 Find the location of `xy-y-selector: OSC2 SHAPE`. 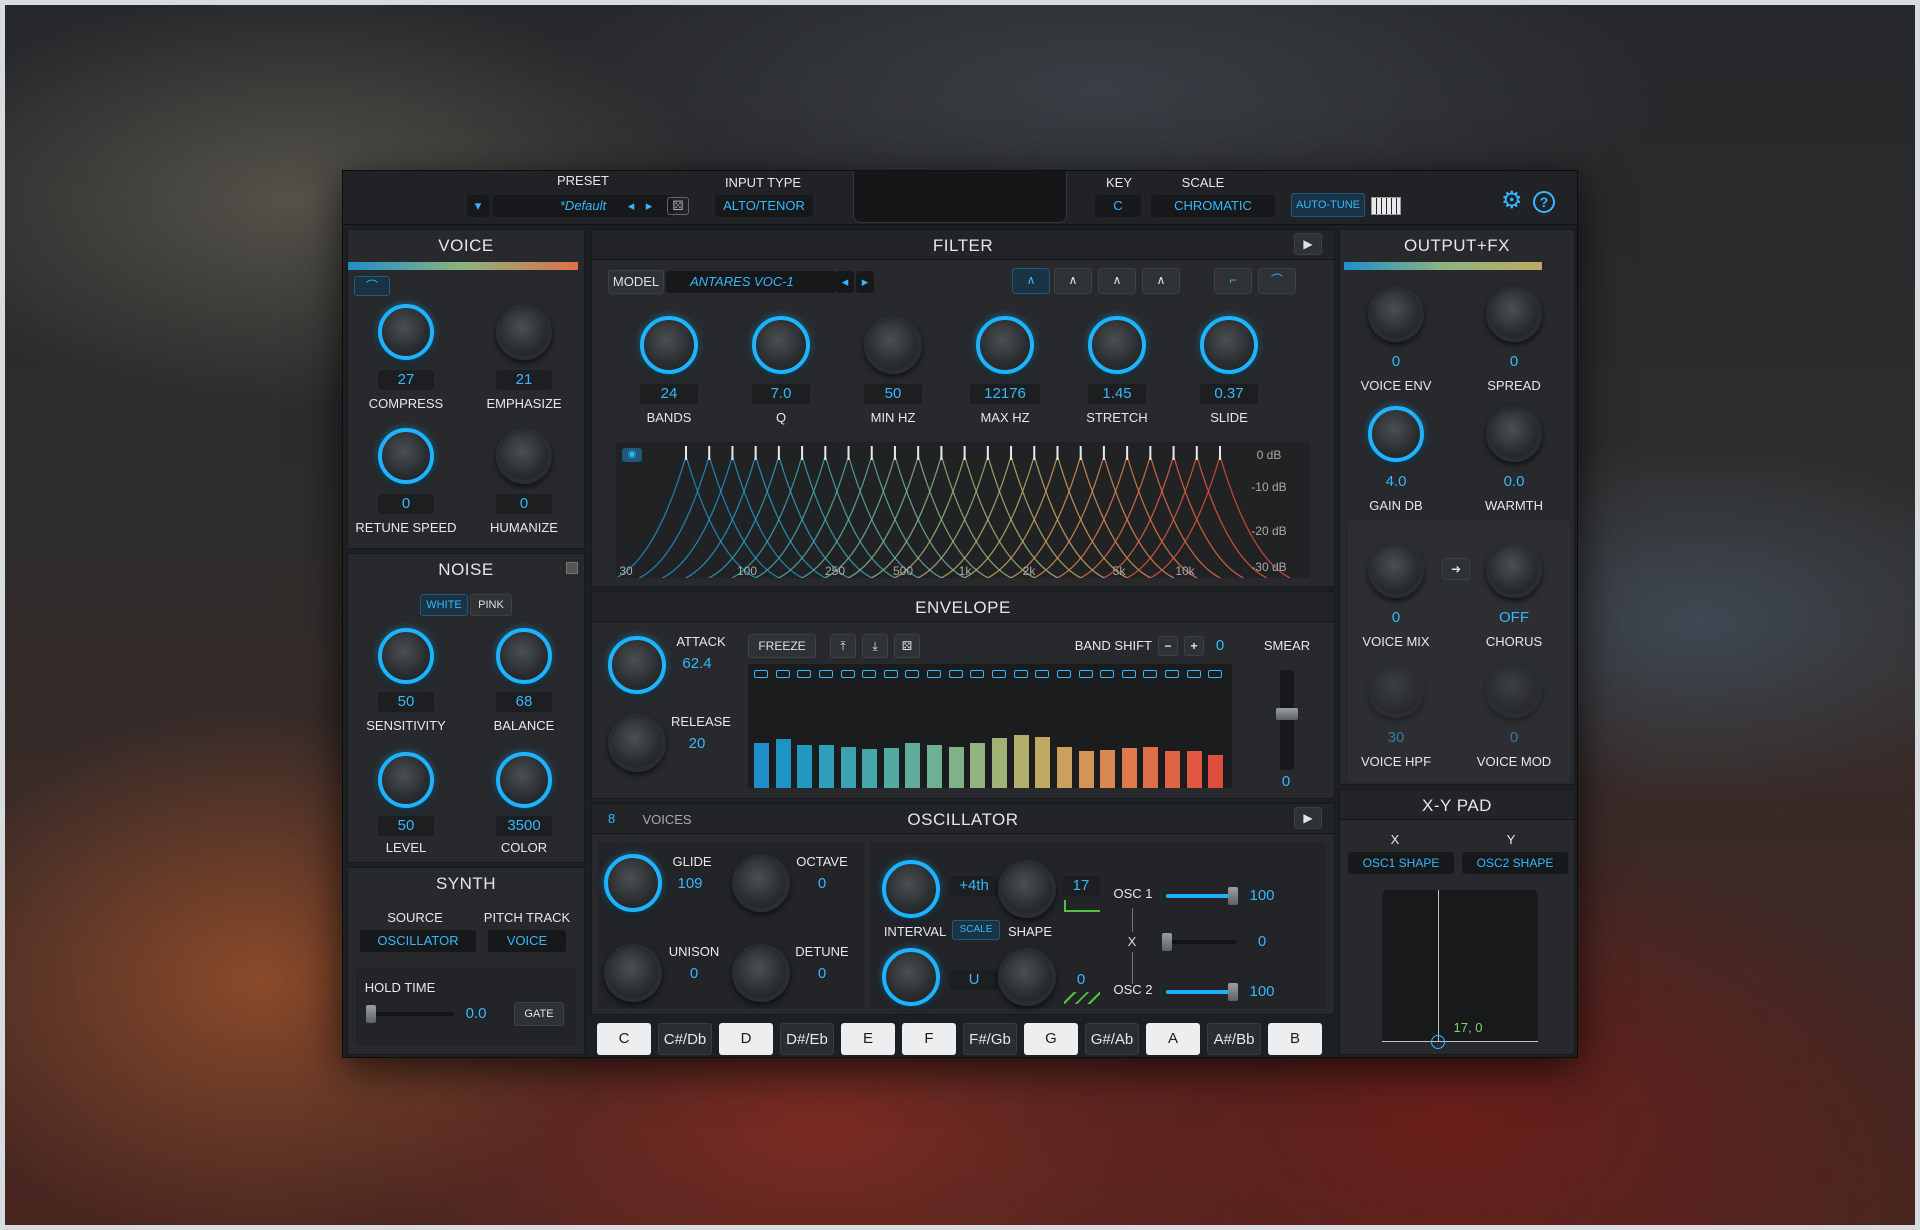

xy-y-selector: OSC2 SHAPE is located at coordinates (1515, 863).